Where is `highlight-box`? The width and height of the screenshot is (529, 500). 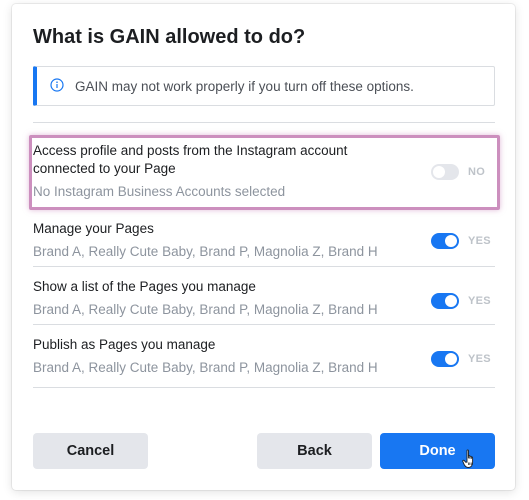 highlight-box is located at coordinates (264, 172).